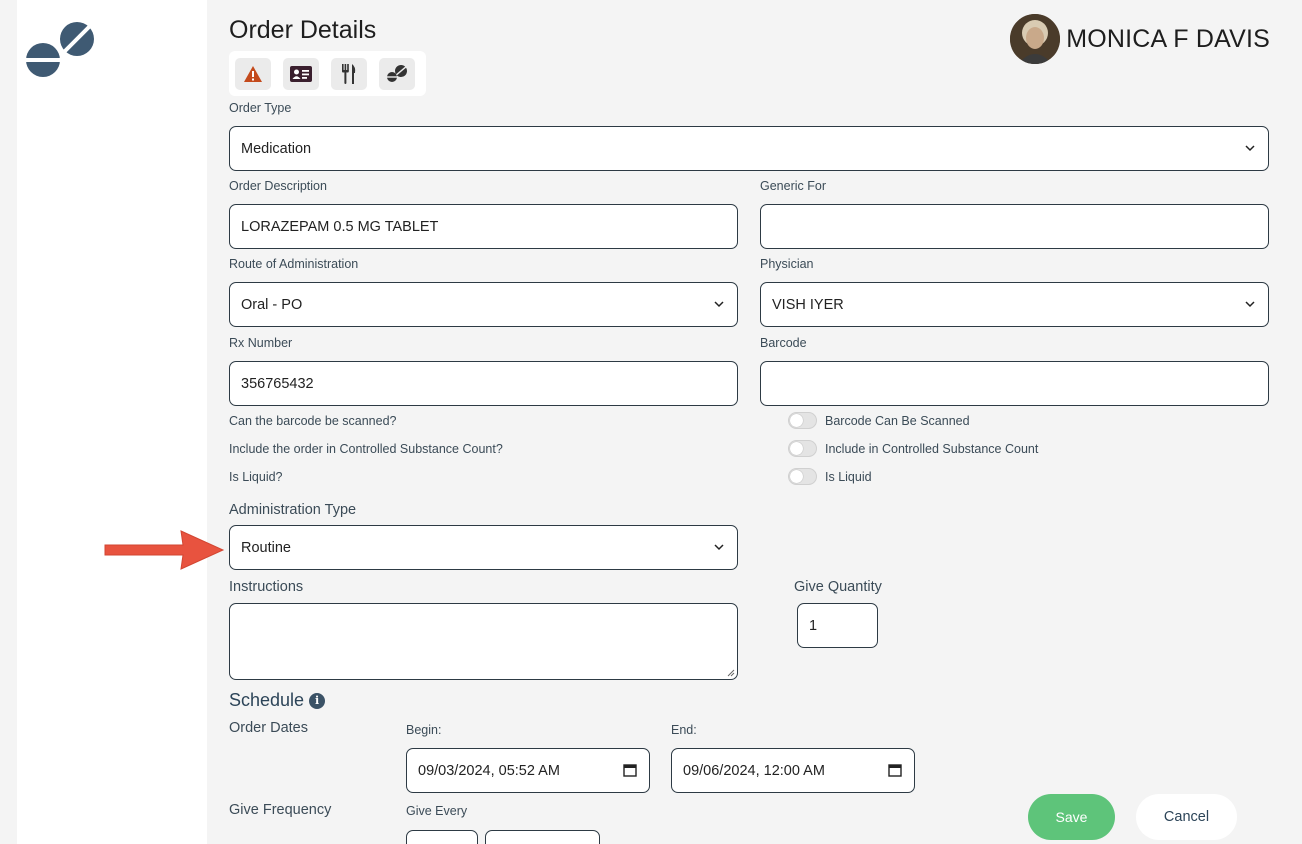  What do you see at coordinates (164, 550) in the screenshot?
I see `annotation-arrow-icon` at bounding box center [164, 550].